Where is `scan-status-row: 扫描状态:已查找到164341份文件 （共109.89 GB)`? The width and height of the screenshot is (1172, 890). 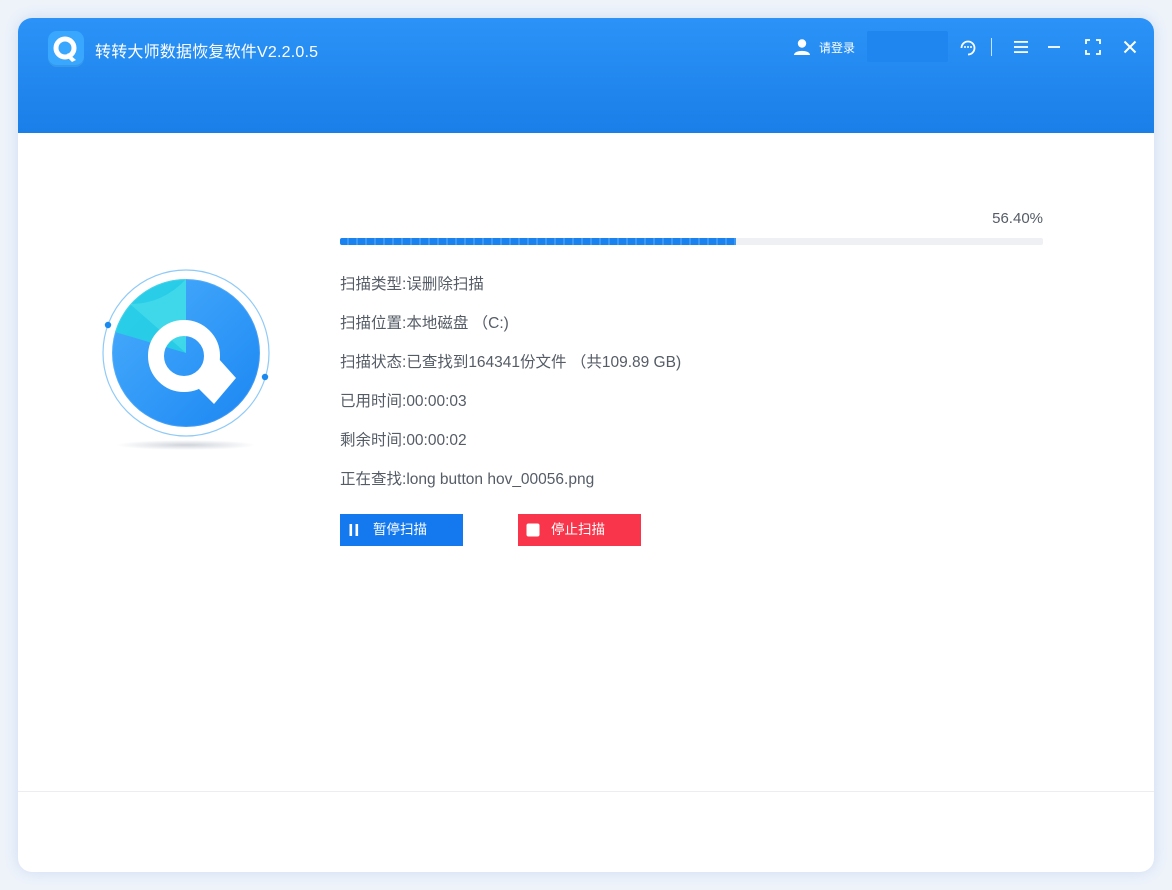
scan-status-row: 扫描状态:已查找到164341份文件 （共109.89 GB) is located at coordinates (510, 363).